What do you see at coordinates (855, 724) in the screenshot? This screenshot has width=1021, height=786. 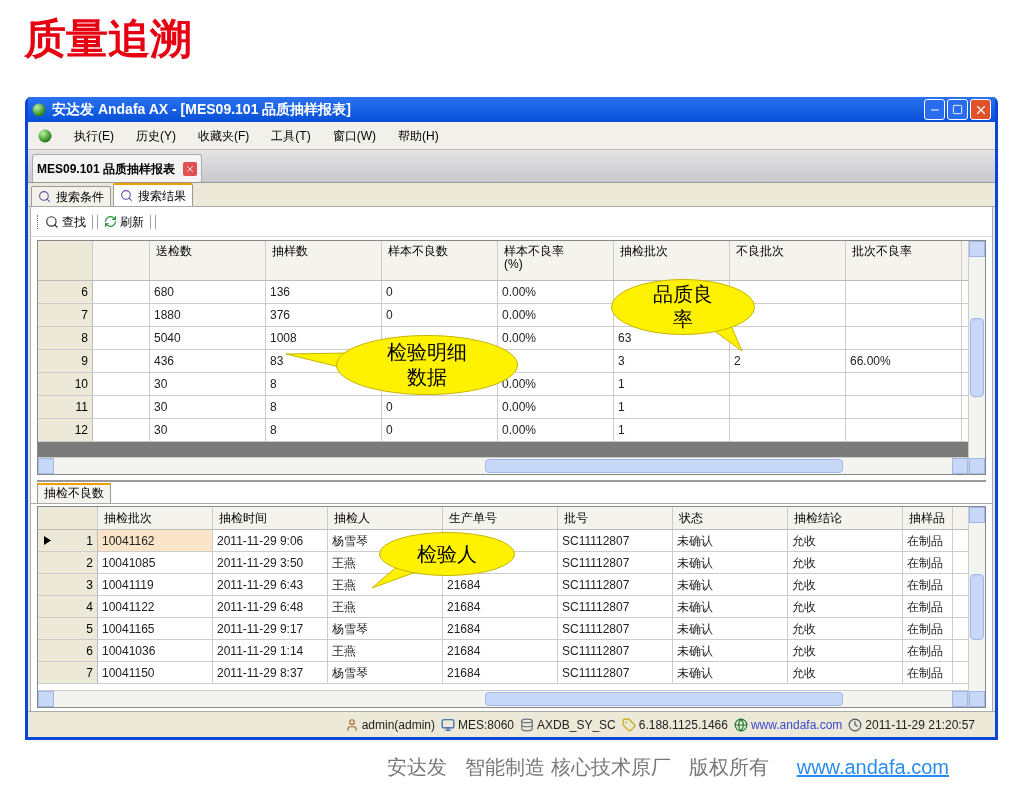 I see `clock-icon` at bounding box center [855, 724].